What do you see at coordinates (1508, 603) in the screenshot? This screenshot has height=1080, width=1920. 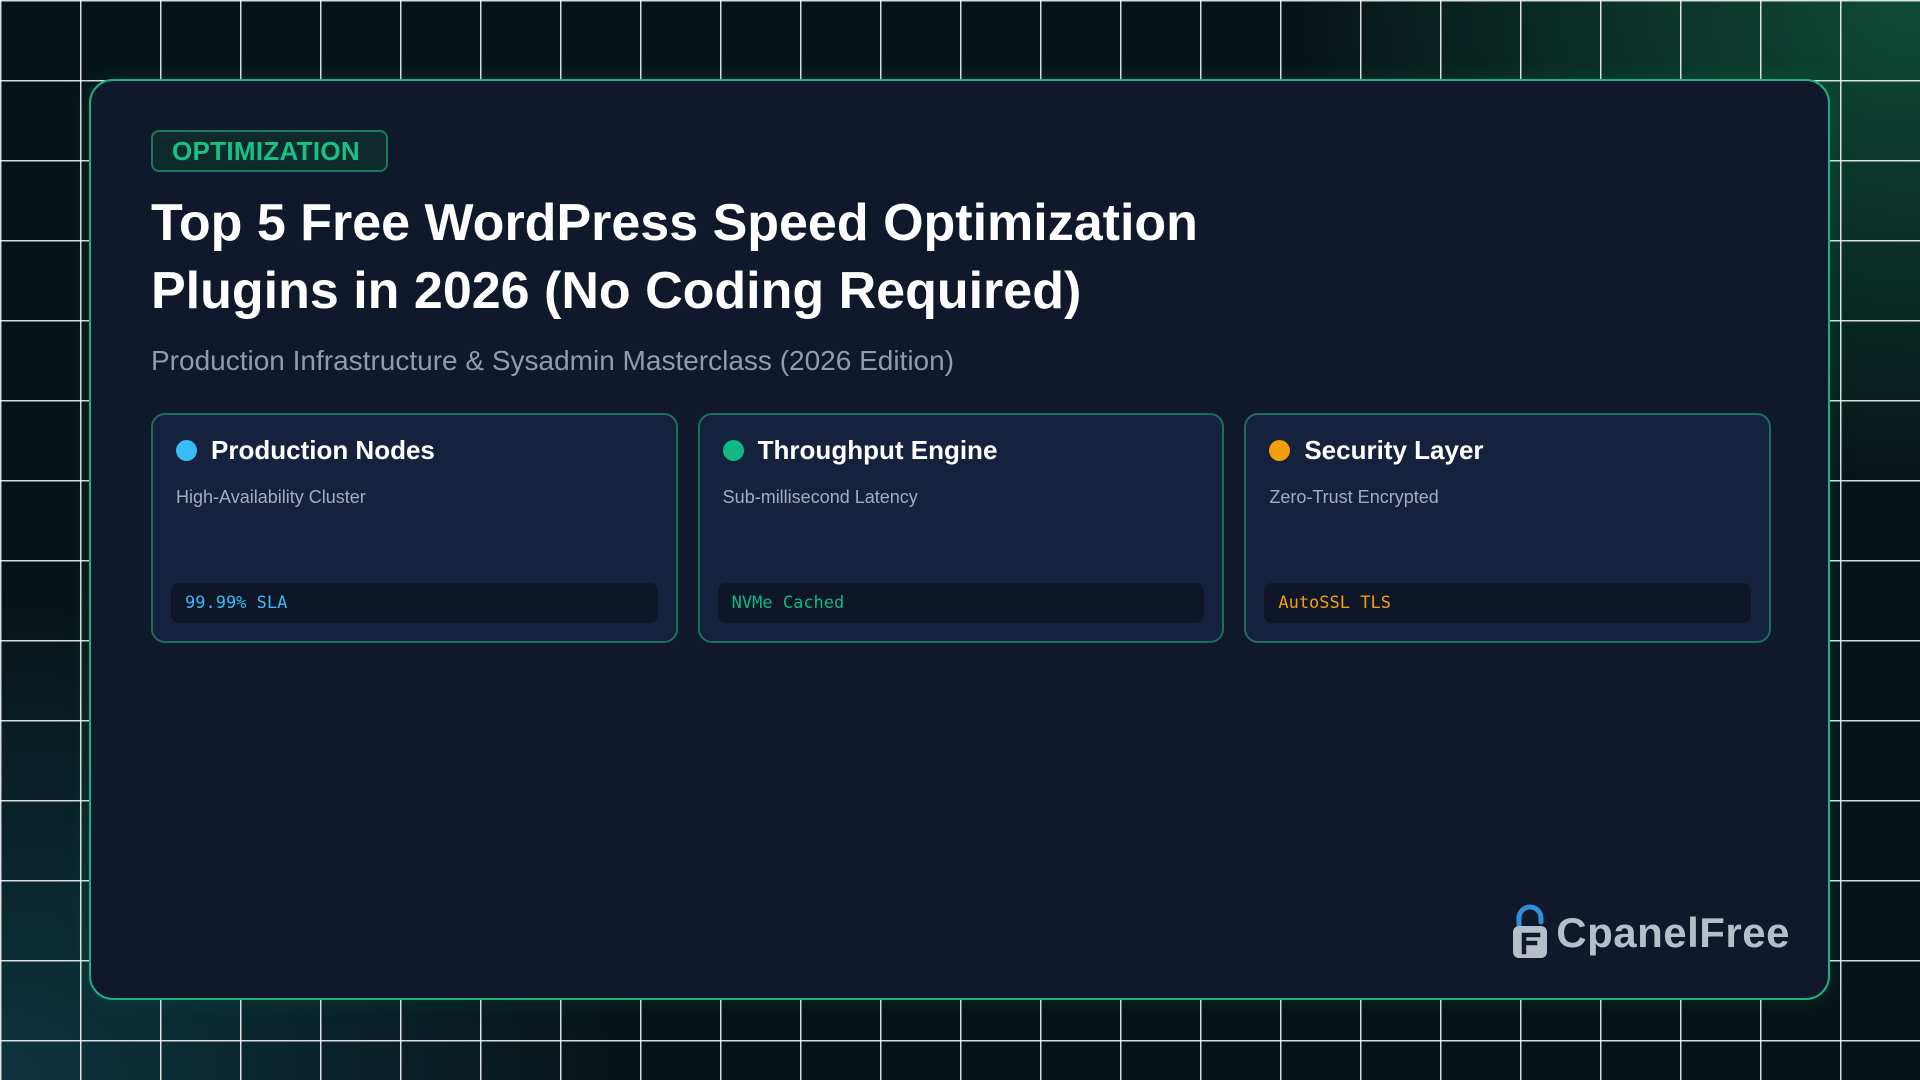 I see `feature-tag: AutoSSL TLS` at bounding box center [1508, 603].